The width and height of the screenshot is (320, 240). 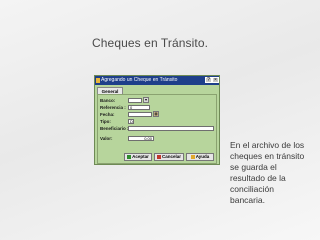 What do you see at coordinates (156, 114) in the screenshot?
I see `calendar-icon: ▦` at bounding box center [156, 114].